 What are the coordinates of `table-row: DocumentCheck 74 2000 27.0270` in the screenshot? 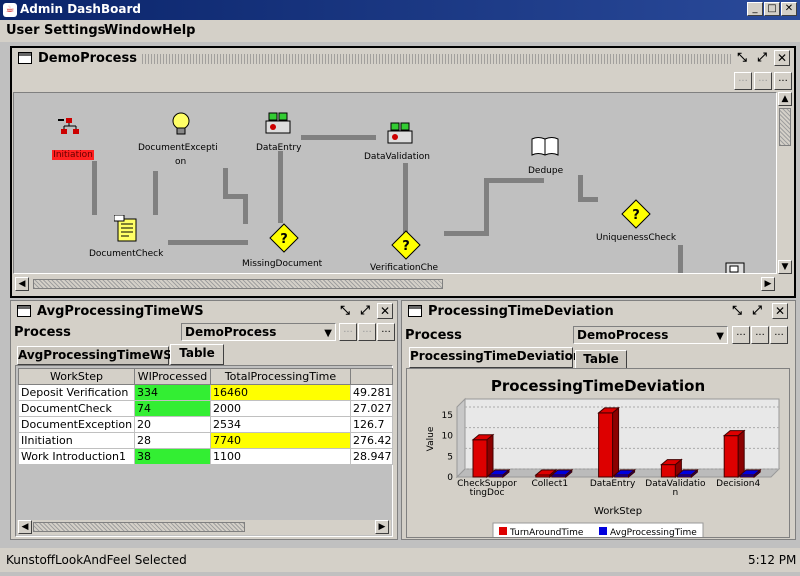 It's located at (205, 408).